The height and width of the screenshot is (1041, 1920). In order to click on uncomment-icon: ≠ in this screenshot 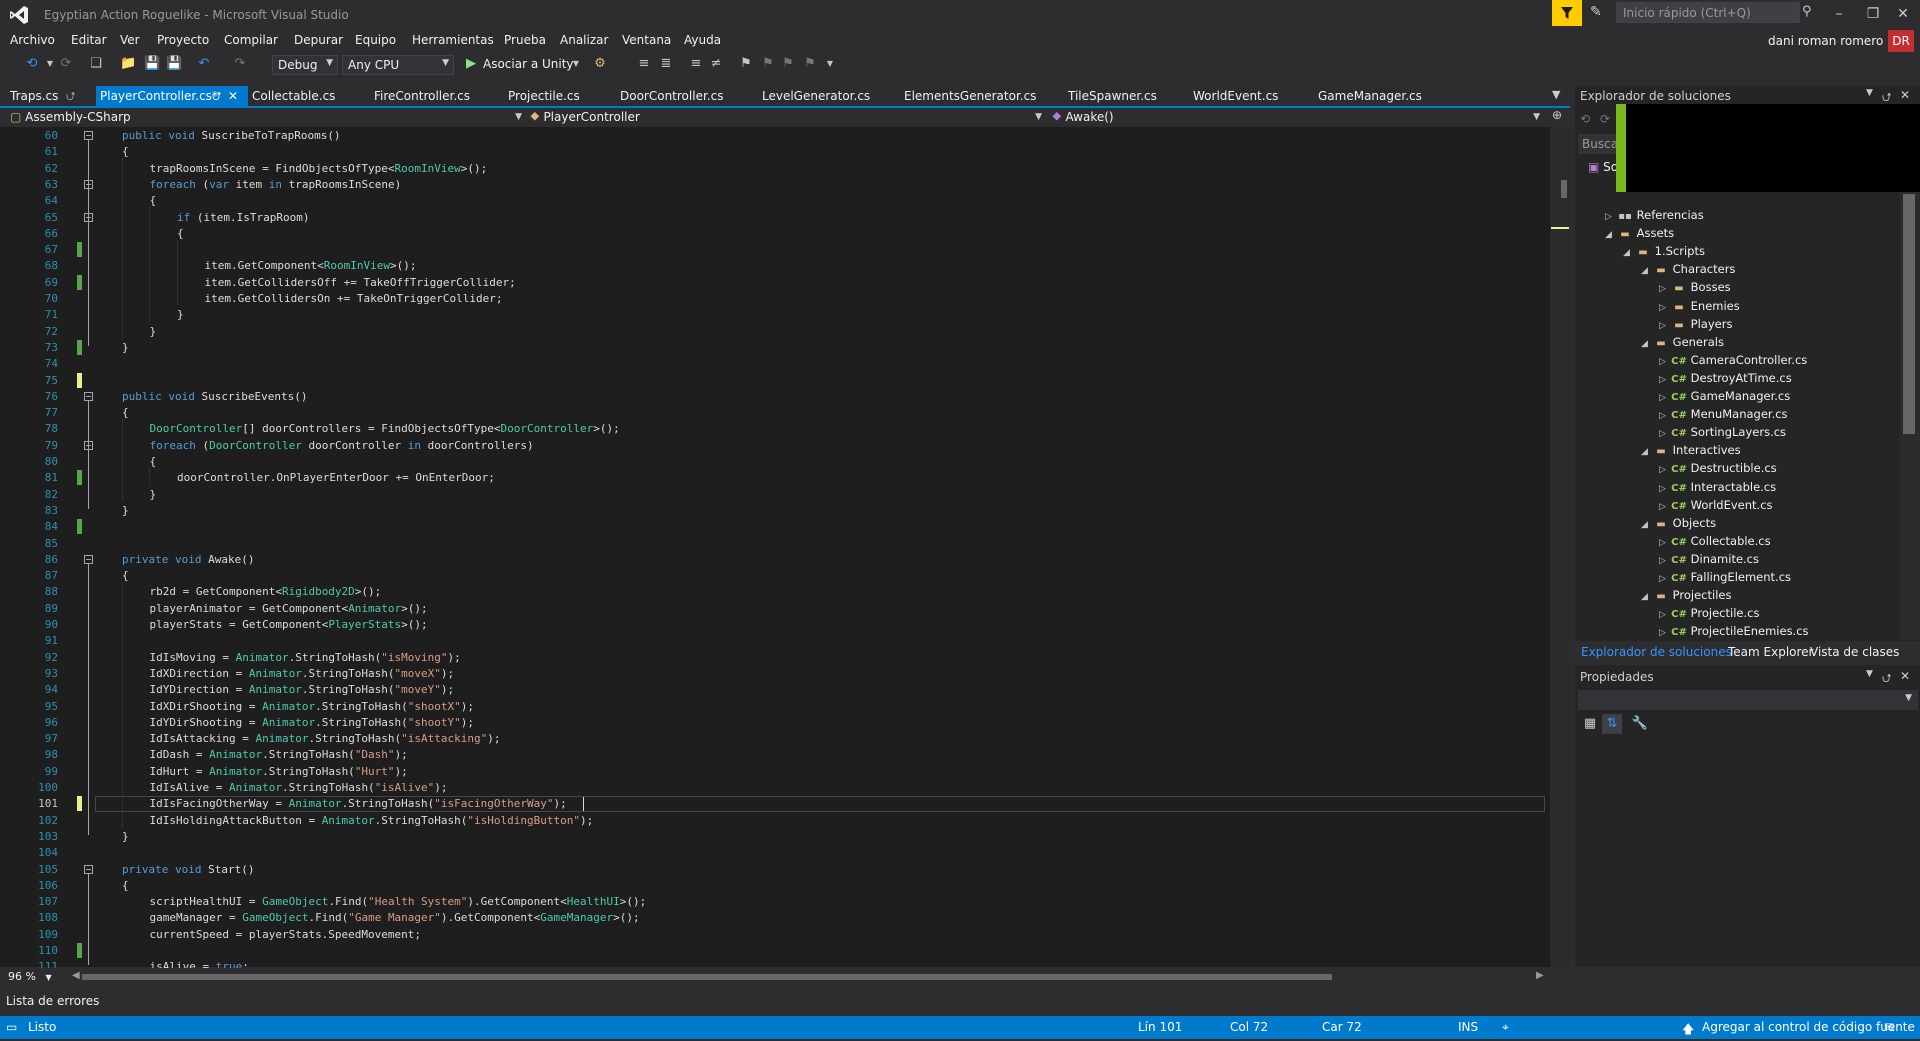, I will do `click(716, 64)`.